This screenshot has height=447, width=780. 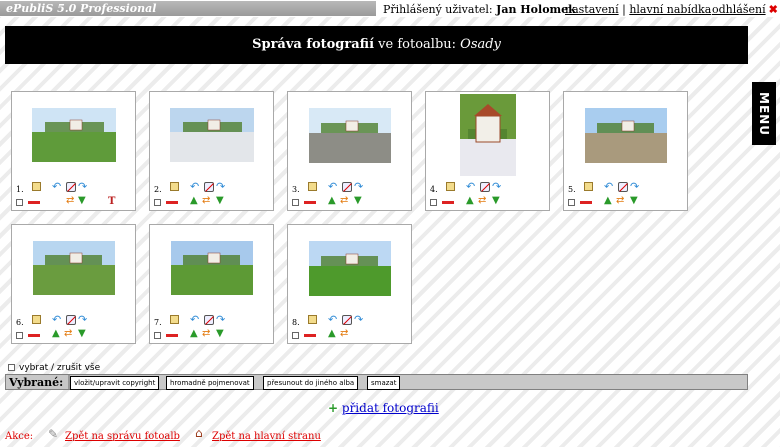 What do you see at coordinates (592, 9) in the screenshot?
I see `settings-link: nastavení` at bounding box center [592, 9].